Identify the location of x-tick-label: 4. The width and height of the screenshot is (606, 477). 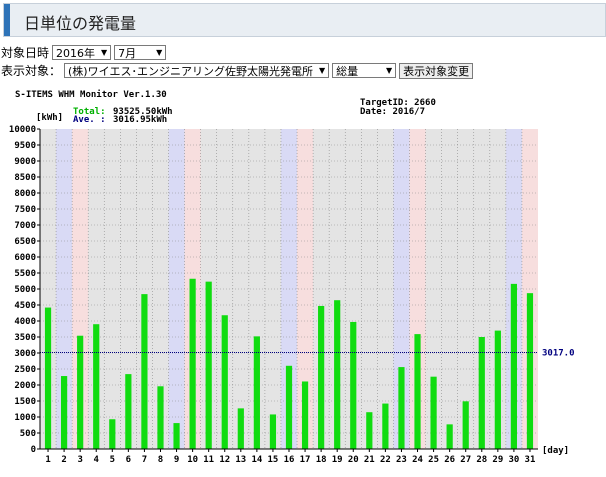
(97, 459).